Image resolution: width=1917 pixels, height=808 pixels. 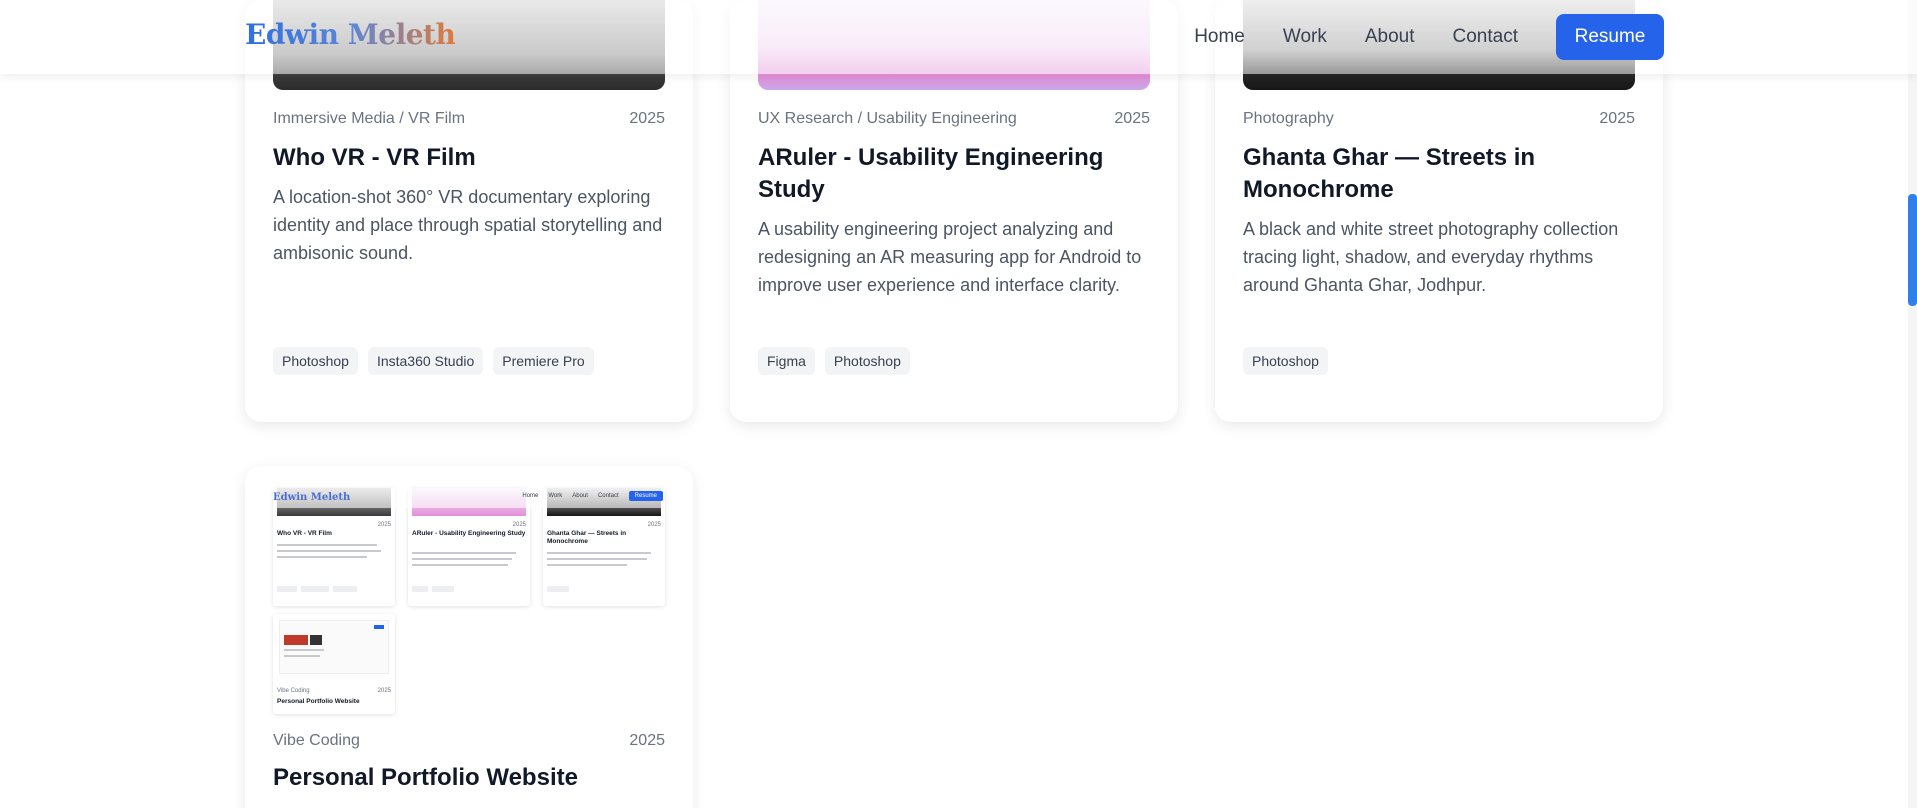 What do you see at coordinates (954, 361) in the screenshot?
I see `project-tags: Figma Photoshop` at bounding box center [954, 361].